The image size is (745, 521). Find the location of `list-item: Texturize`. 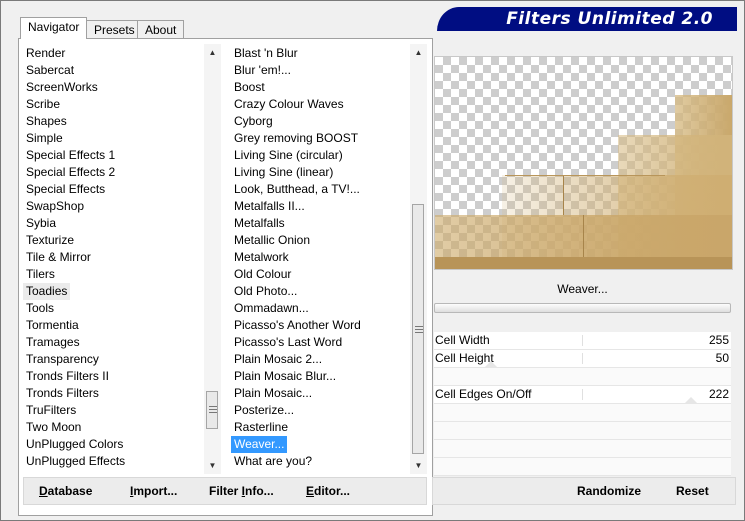

list-item: Texturize is located at coordinates (50, 240).